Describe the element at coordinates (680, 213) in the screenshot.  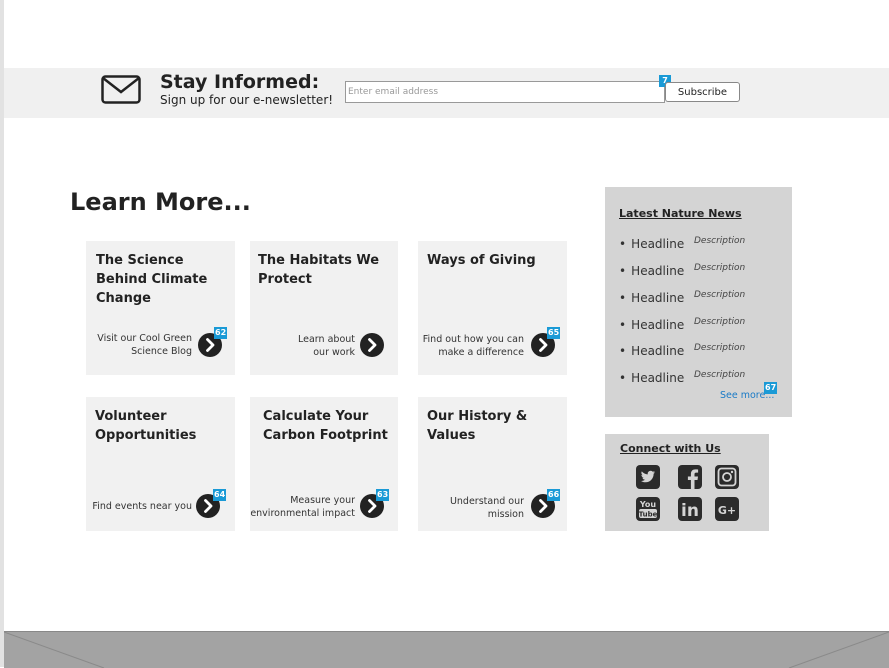
I see `news-title: Latest Nature News` at that location.